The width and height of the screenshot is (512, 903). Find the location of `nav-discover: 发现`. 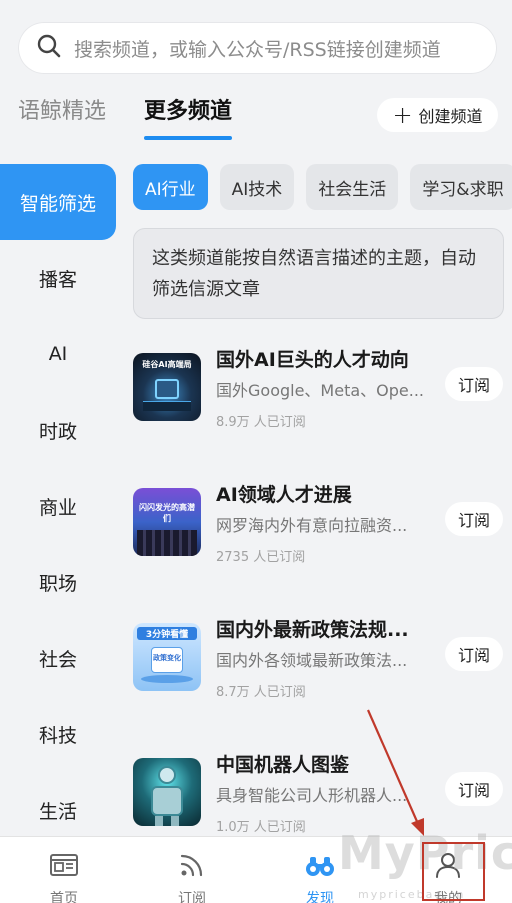

nav-discover: 发现 is located at coordinates (320, 870).